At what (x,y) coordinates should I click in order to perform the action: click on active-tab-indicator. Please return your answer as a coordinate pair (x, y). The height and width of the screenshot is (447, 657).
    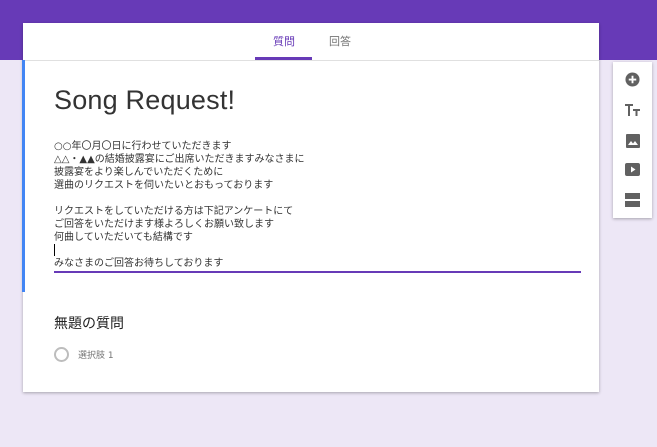
    Looking at the image, I should click on (283, 58).